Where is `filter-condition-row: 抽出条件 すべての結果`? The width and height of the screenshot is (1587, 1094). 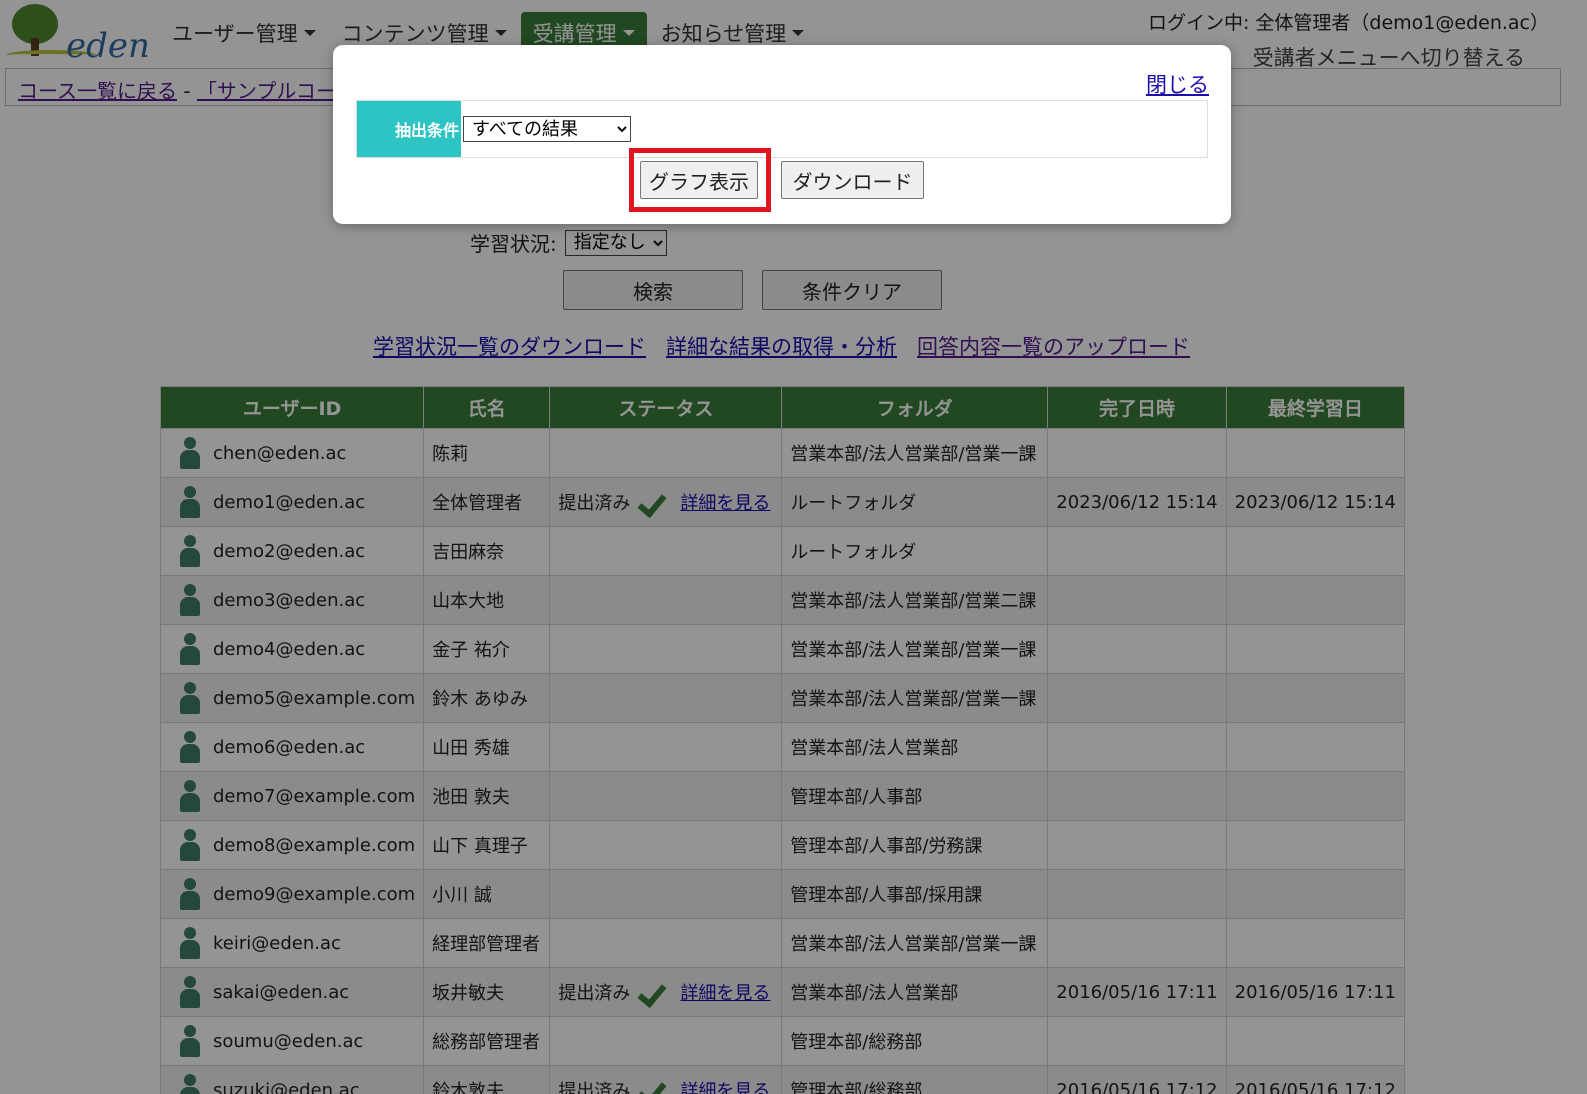
filter-condition-row: 抽出条件 すべての結果 is located at coordinates (782, 129).